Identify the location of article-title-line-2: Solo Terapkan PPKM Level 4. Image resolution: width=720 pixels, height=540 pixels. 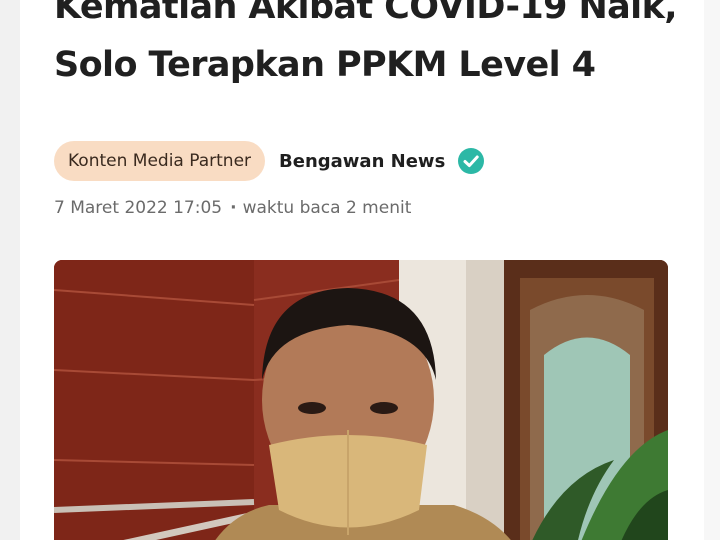
(325, 65).